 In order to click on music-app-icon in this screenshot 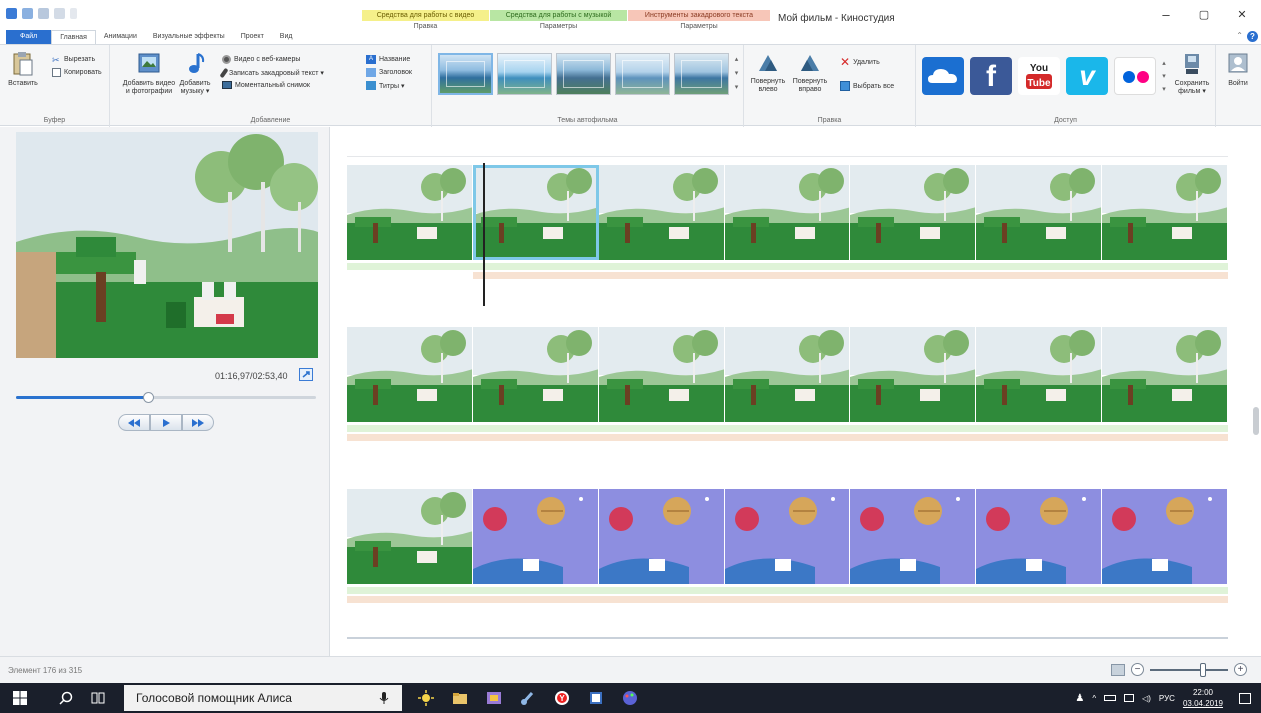, I will do `click(528, 698)`.